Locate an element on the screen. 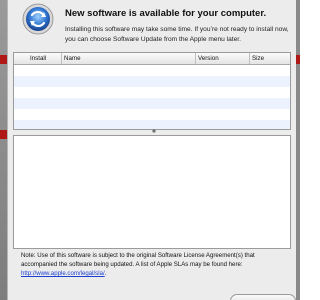  column-header-name: Name is located at coordinates (129, 58).